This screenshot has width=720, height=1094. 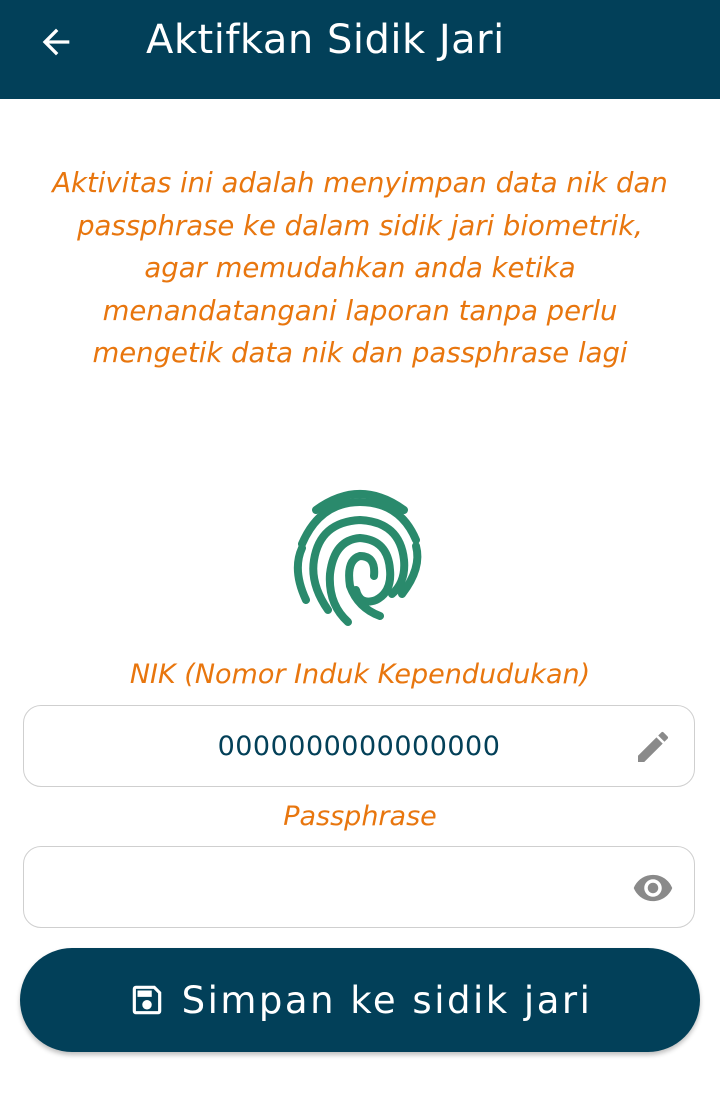 I want to click on passphrase-field, so click(x=359, y=887).